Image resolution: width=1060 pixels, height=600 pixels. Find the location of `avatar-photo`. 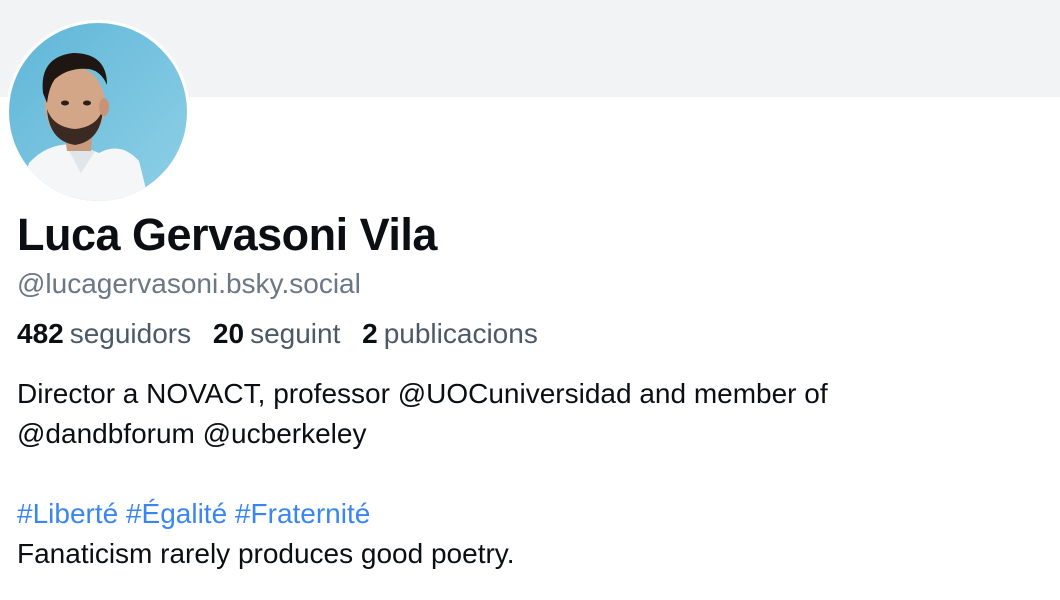

avatar-photo is located at coordinates (98, 112).